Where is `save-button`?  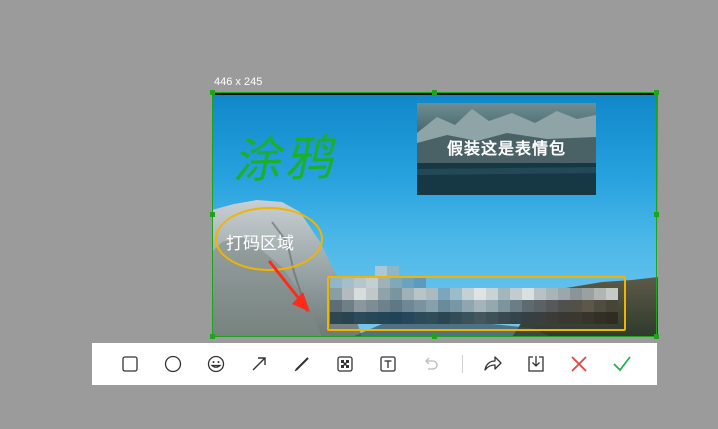
save-button is located at coordinates (536, 364).